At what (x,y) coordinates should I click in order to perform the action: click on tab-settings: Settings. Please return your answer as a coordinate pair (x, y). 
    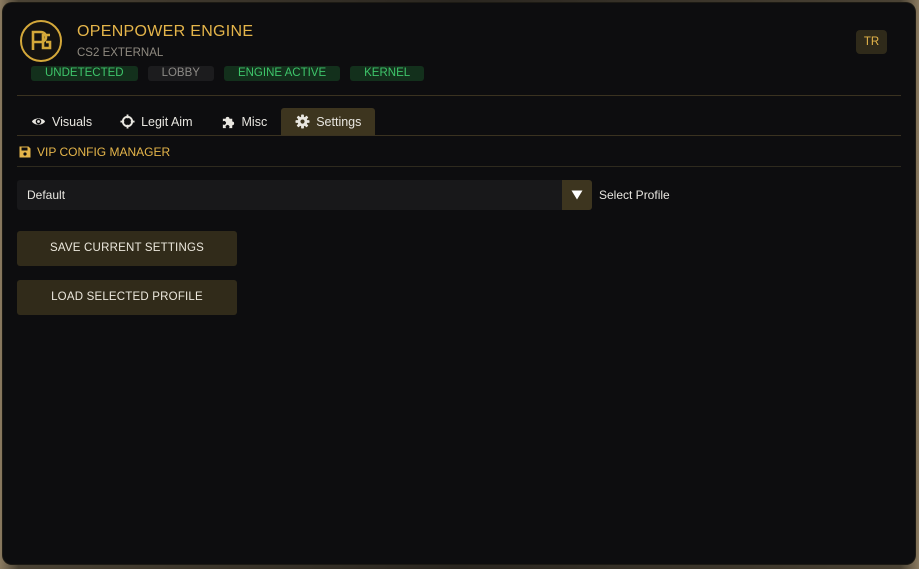
    Looking at the image, I should click on (328, 121).